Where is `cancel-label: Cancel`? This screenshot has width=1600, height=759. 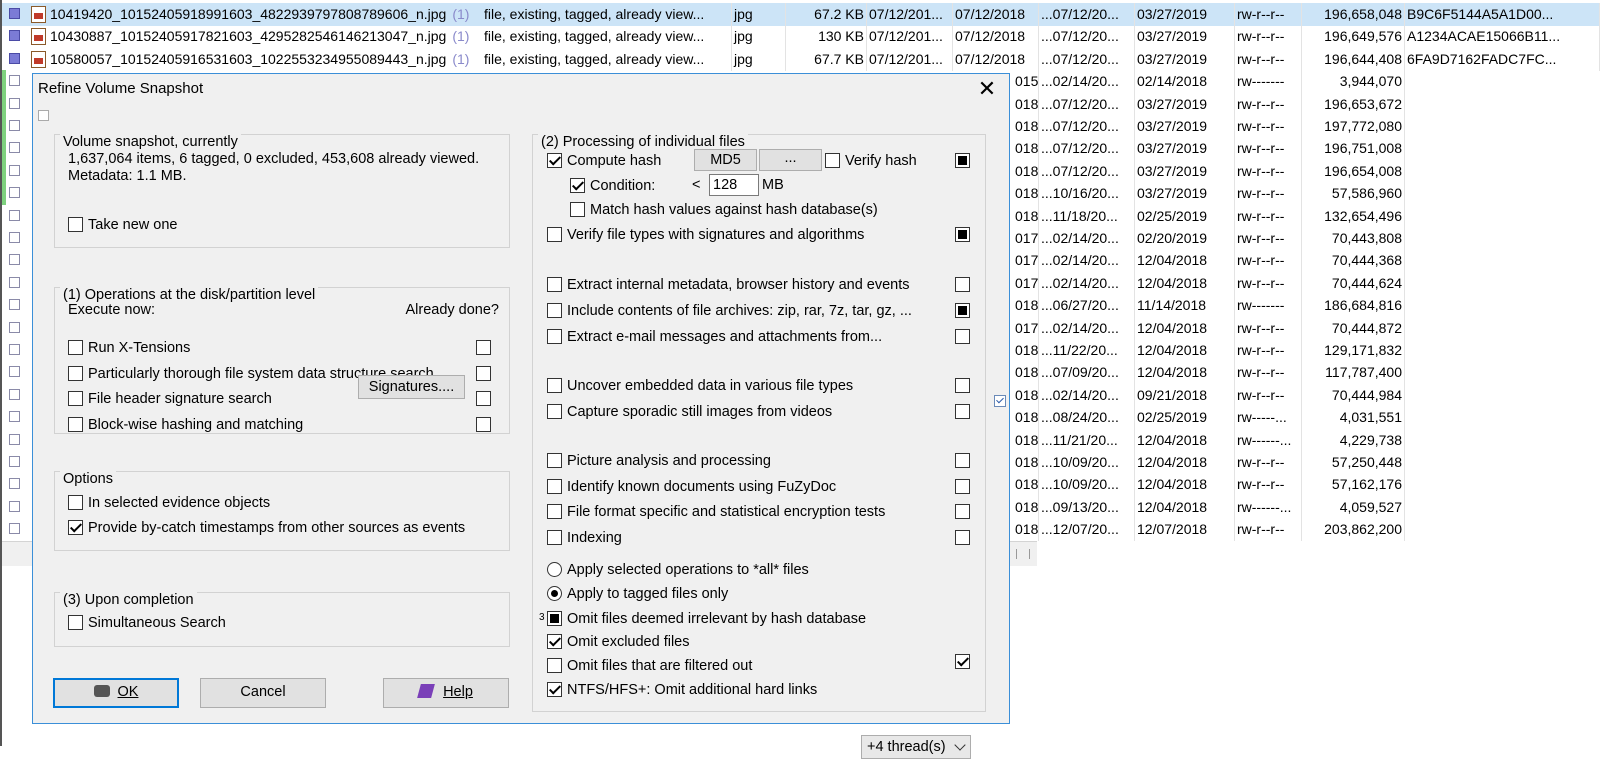
cancel-label: Cancel is located at coordinates (263, 692).